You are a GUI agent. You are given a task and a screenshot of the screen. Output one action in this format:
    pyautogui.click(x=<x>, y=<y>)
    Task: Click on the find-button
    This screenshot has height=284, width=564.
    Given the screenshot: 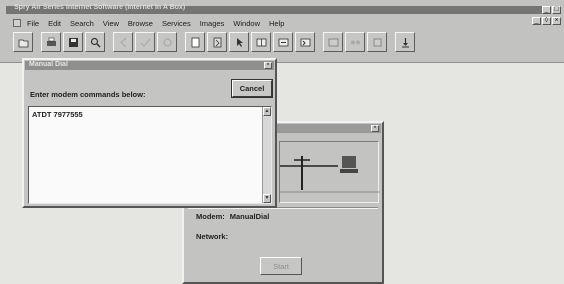 What is the action you would take?
    pyautogui.click(x=95, y=42)
    